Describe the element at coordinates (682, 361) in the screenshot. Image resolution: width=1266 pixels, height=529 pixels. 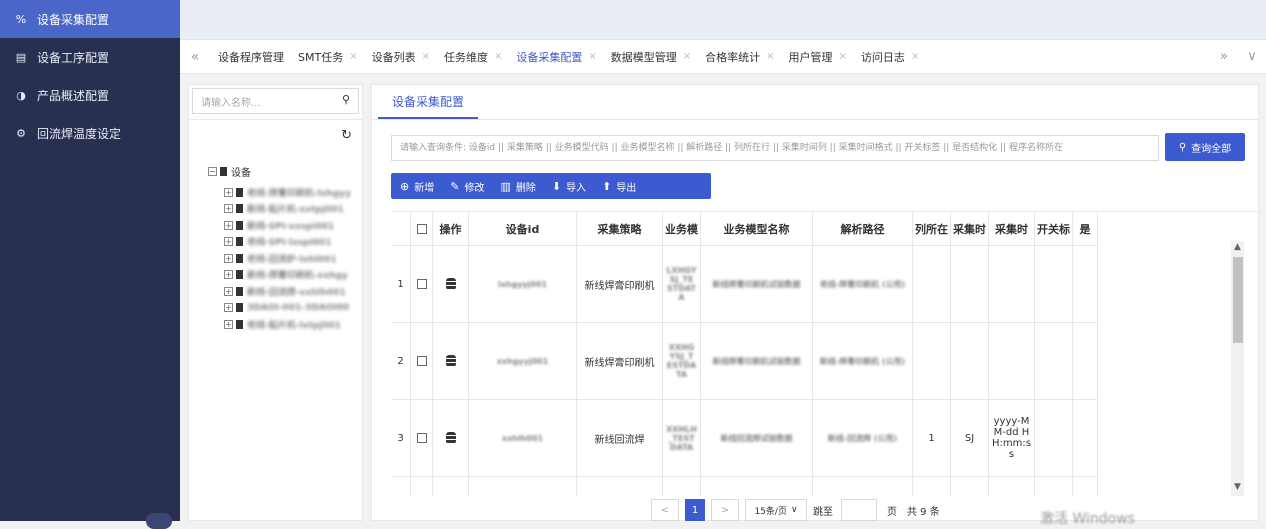
I see `model-code-cell: XXHG YSJ_T ESTDA TA` at that location.